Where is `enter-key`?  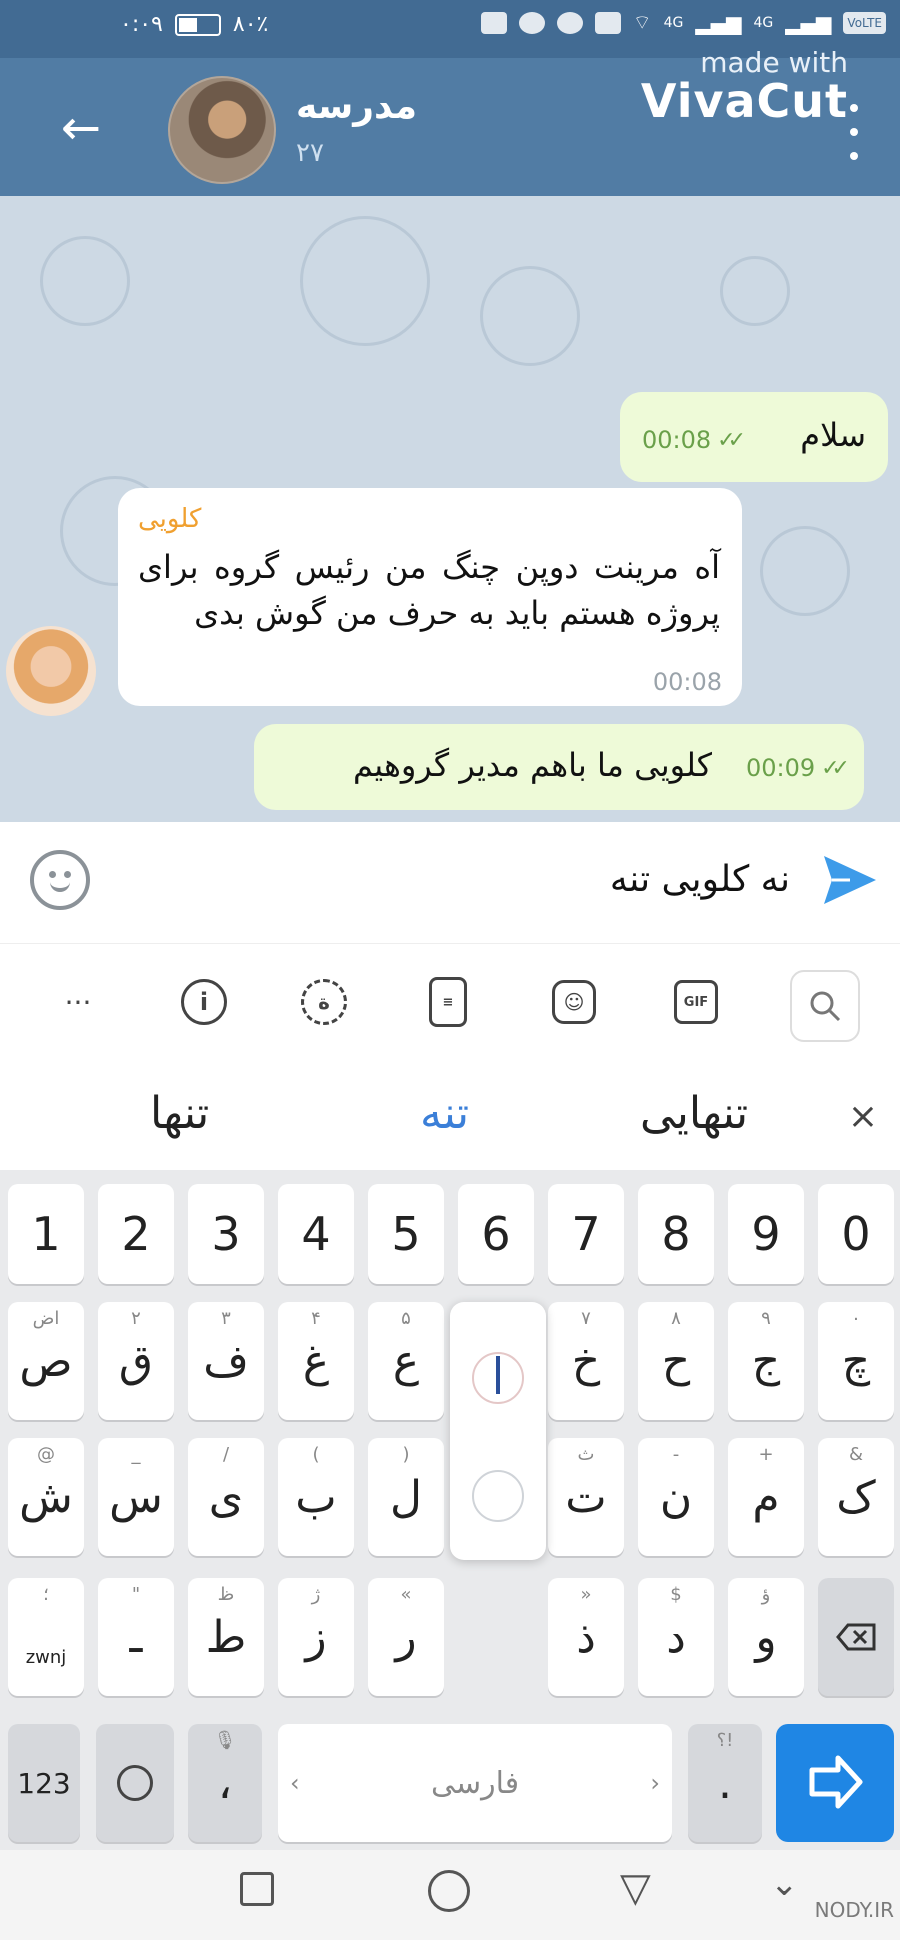
enter-key is located at coordinates (835, 1783).